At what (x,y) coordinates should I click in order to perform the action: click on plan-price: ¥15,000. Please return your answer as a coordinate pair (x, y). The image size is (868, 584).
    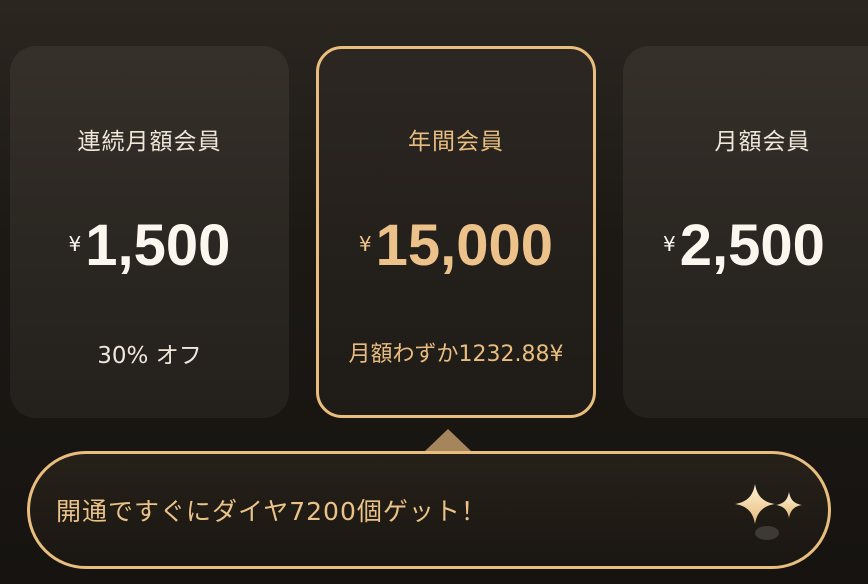
    Looking at the image, I should click on (456, 245).